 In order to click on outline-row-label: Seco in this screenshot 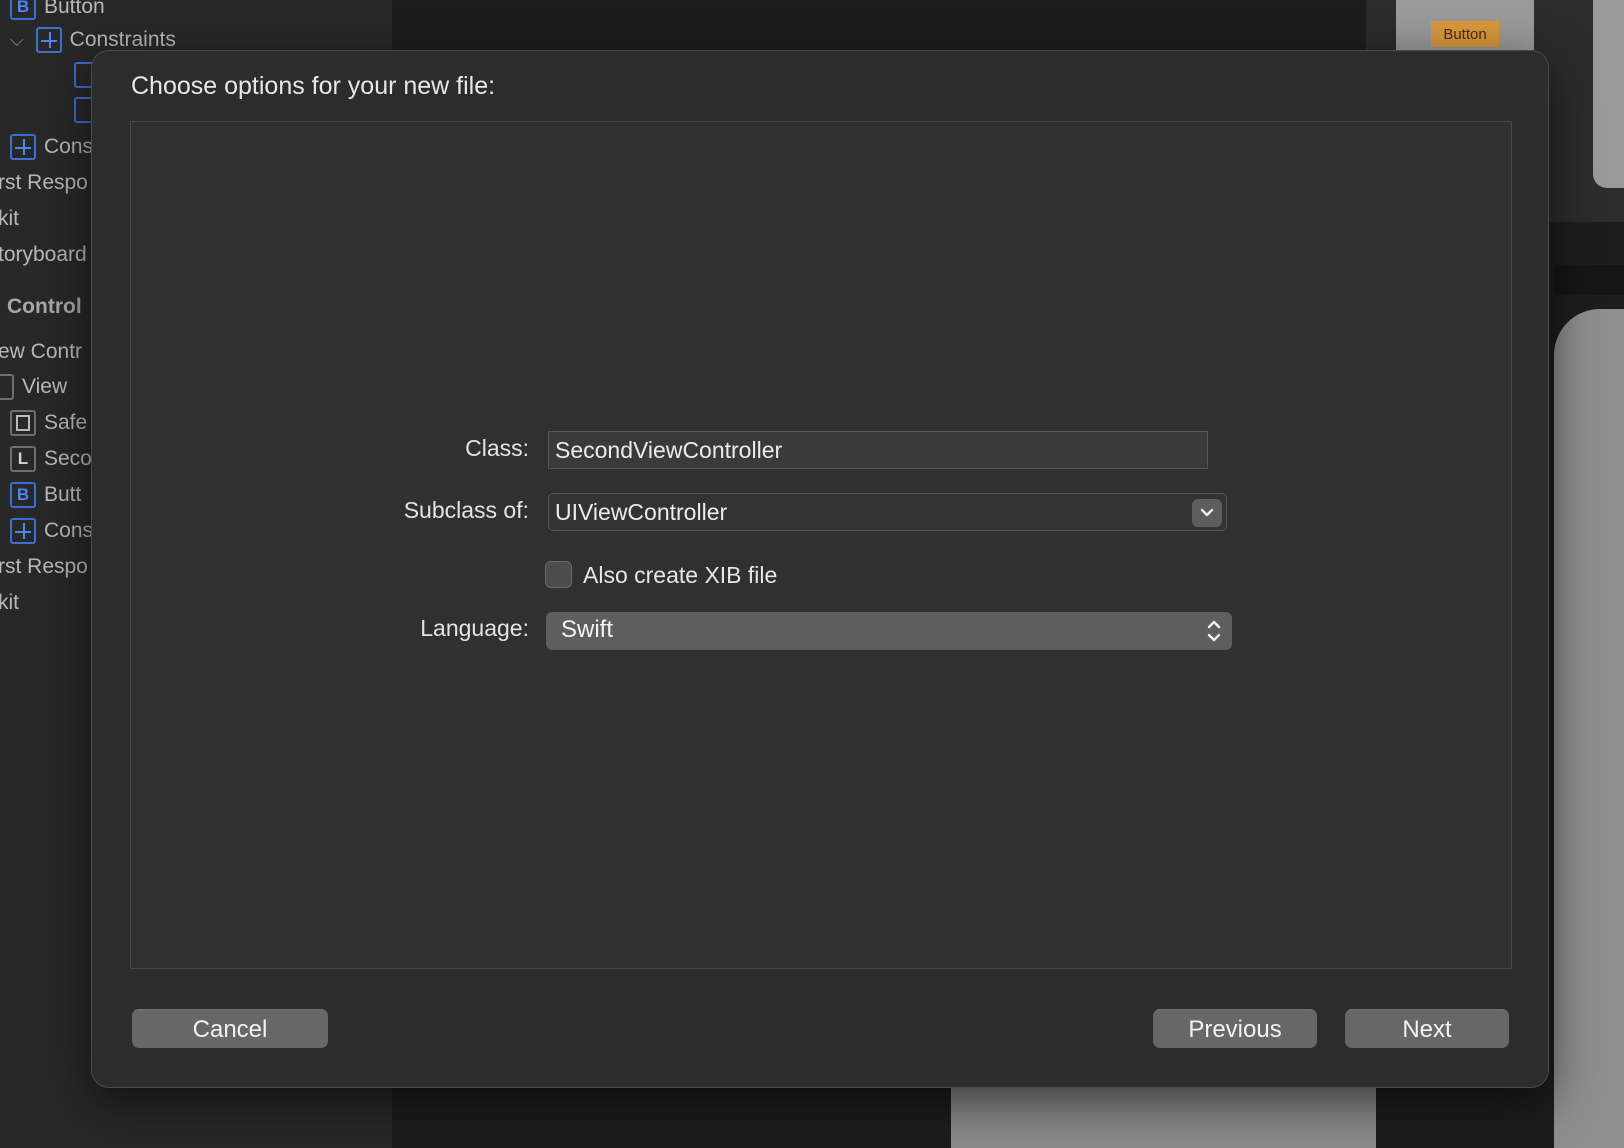, I will do `click(68, 458)`.